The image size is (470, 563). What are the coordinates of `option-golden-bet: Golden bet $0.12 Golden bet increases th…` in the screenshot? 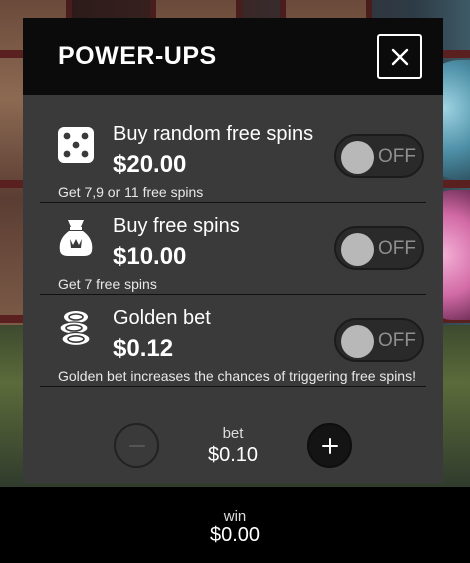 It's located at (233, 340).